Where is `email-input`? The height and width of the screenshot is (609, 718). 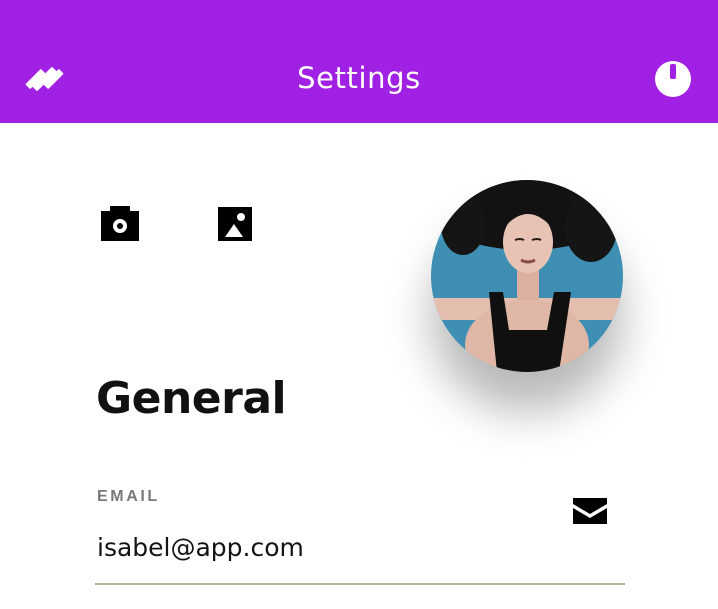 email-input is located at coordinates (361, 547).